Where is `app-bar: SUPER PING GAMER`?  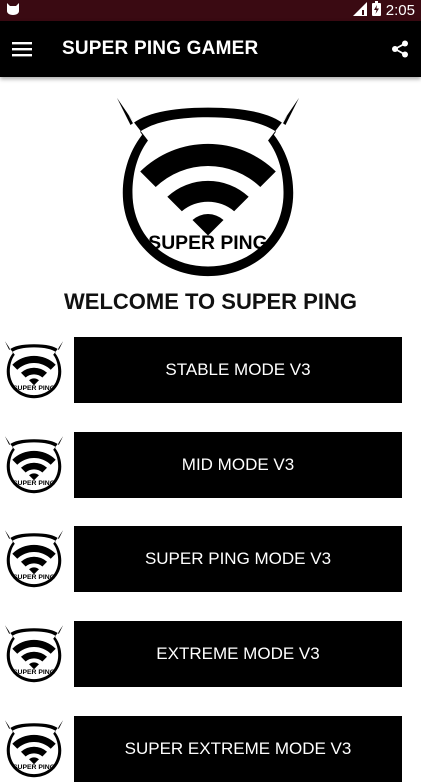
app-bar: SUPER PING GAMER is located at coordinates (210, 49).